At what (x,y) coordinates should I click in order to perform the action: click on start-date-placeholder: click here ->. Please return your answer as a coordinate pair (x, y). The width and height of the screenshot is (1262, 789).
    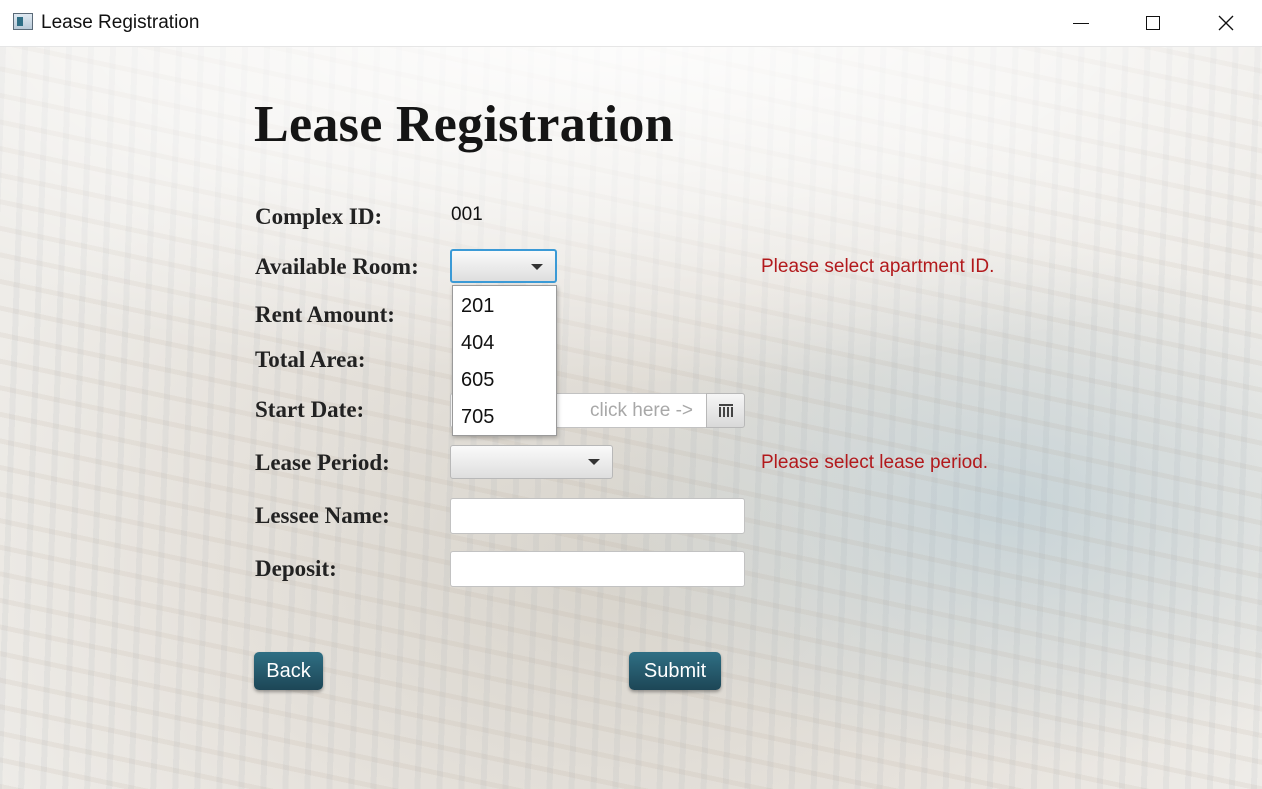
    Looking at the image, I should click on (641, 410).